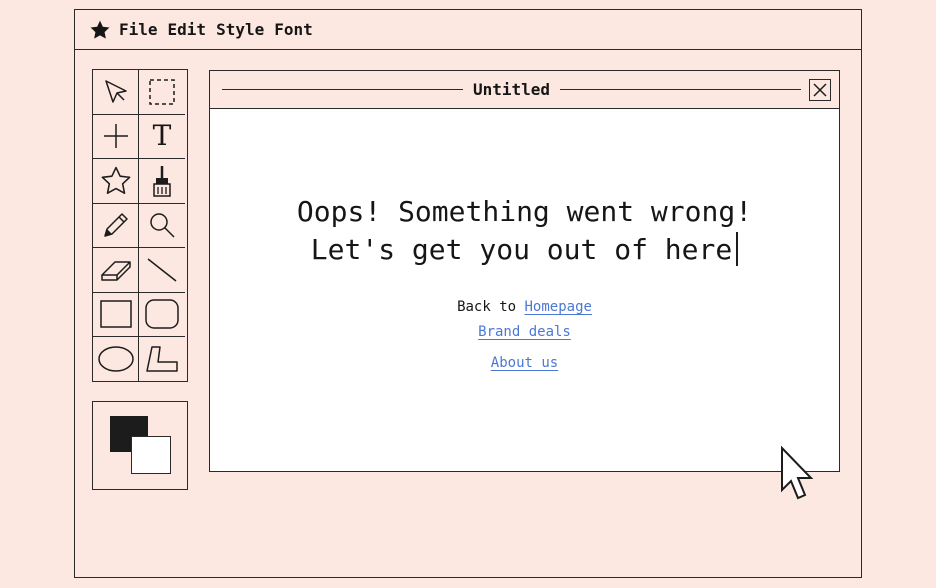  I want to click on close-icon, so click(820, 89).